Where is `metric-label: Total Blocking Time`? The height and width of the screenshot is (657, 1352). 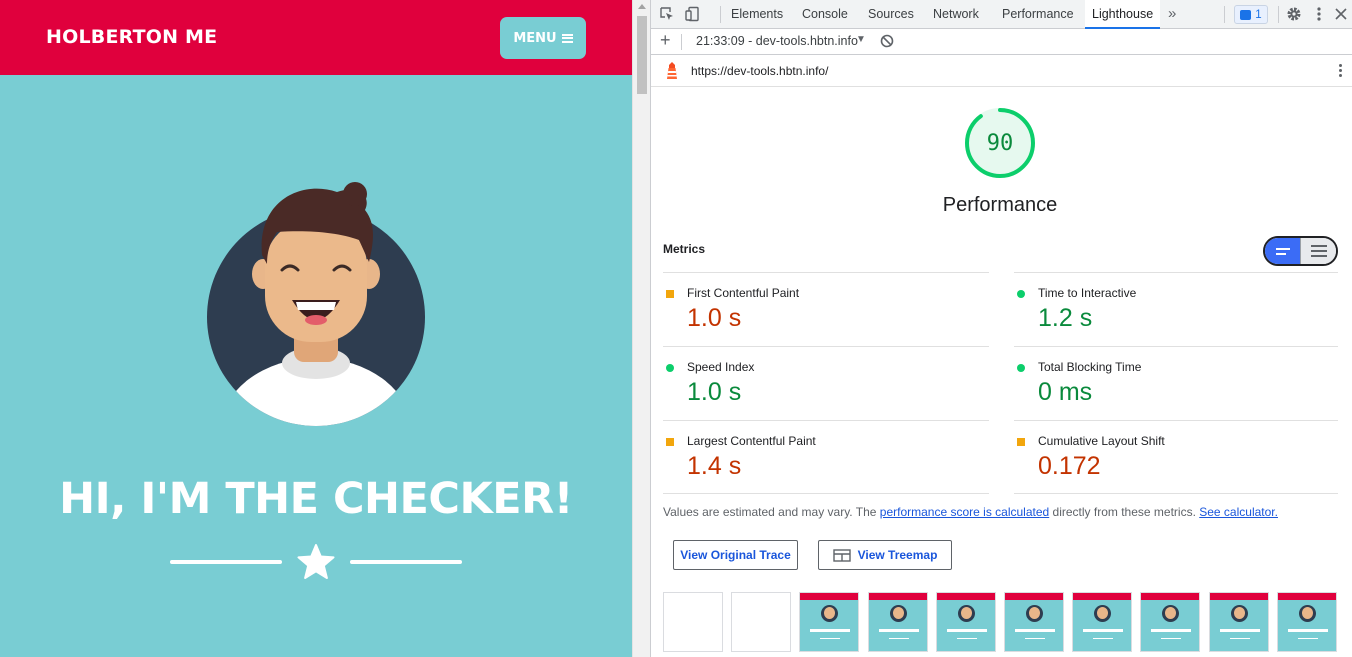 metric-label: Total Blocking Time is located at coordinates (1090, 367).